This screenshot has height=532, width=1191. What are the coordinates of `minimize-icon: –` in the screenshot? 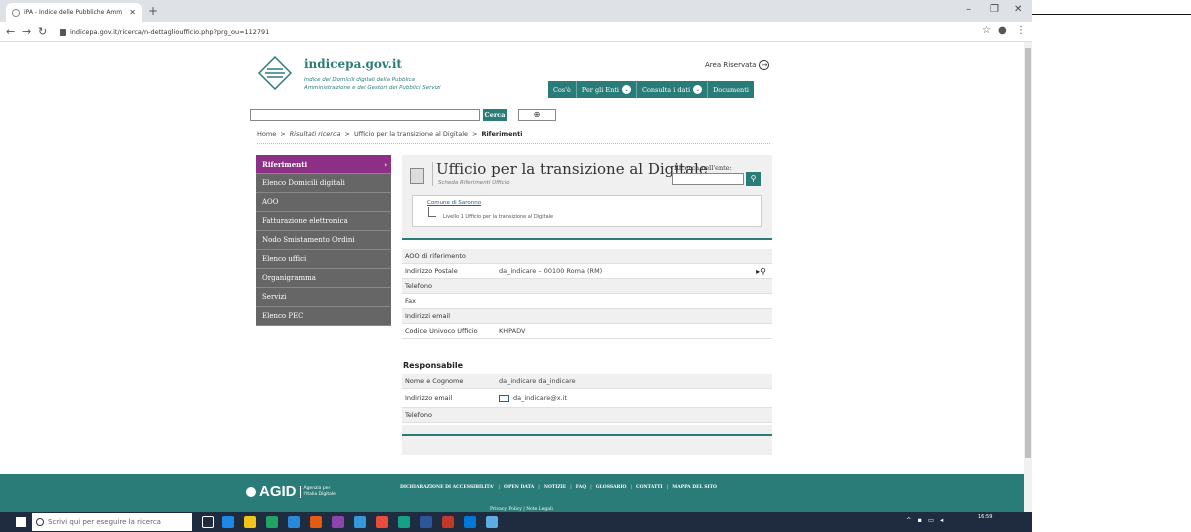 It's located at (968, 9).